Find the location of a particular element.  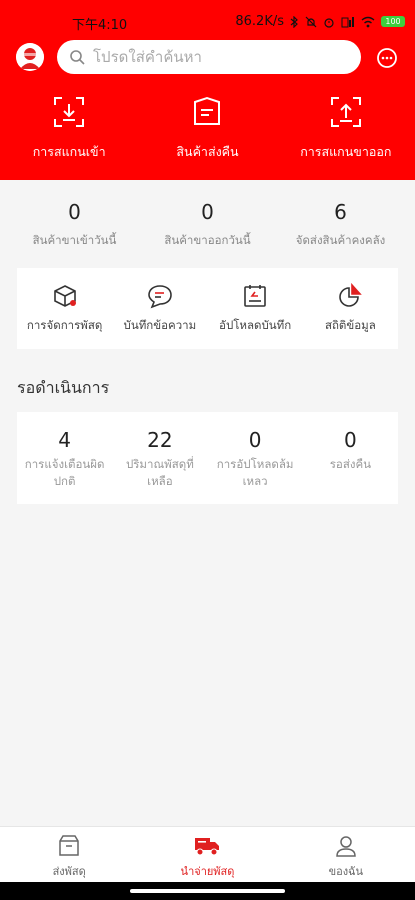

chat-bubble-icon is located at coordinates (387, 58).